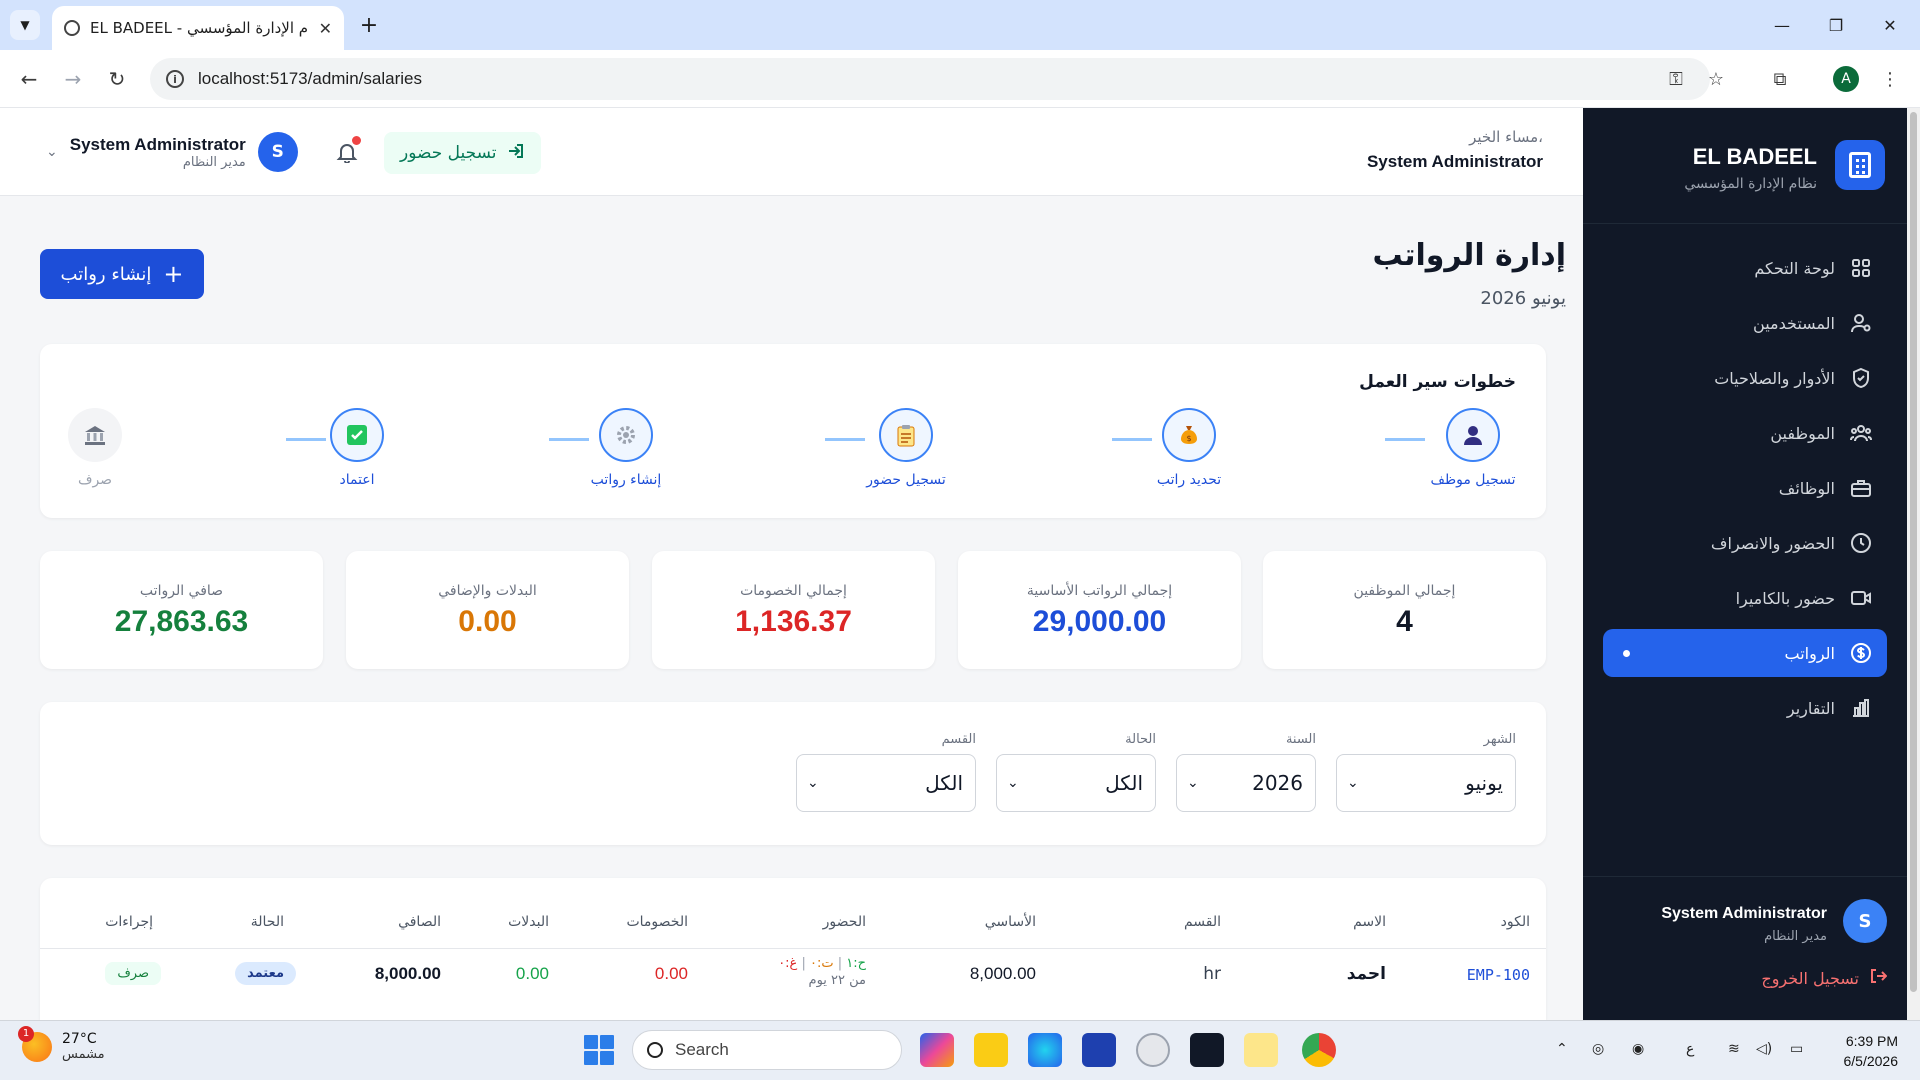 This screenshot has width=1920, height=1080. Describe the element at coordinates (1810, 708) in the screenshot. I see `sidebar-item-label: التقارير` at that location.